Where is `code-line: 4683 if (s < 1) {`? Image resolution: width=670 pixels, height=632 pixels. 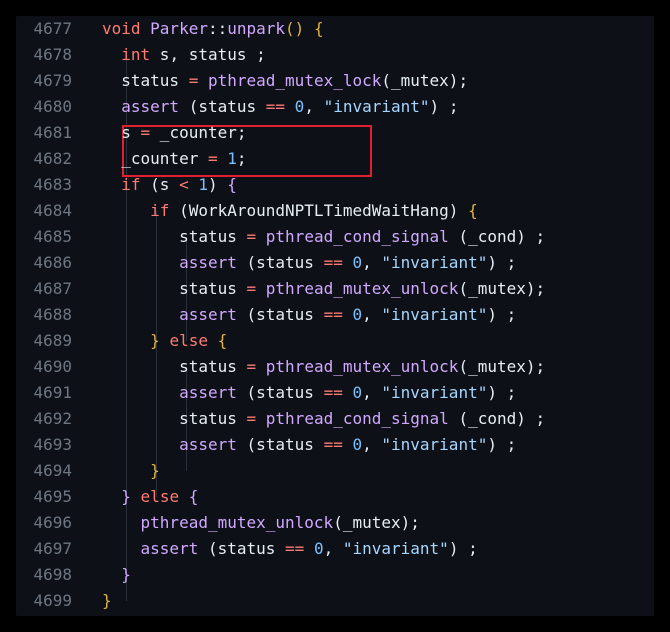
code-line: 4683 if (s < 1) { is located at coordinates (126, 185).